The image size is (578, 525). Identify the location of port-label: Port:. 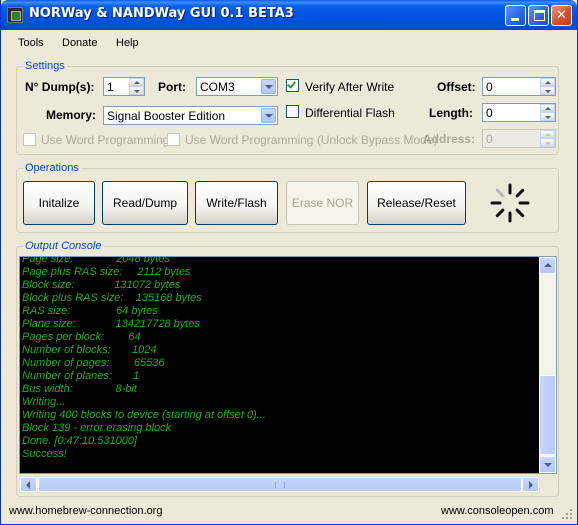
(172, 87).